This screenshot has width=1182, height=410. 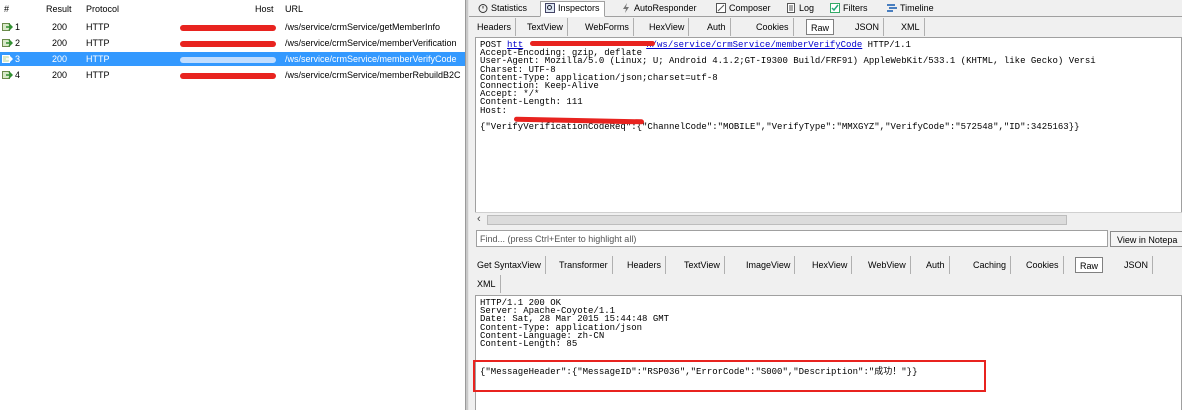 What do you see at coordinates (911, 27) in the screenshot?
I see `req-tab-xml: XML` at bounding box center [911, 27].